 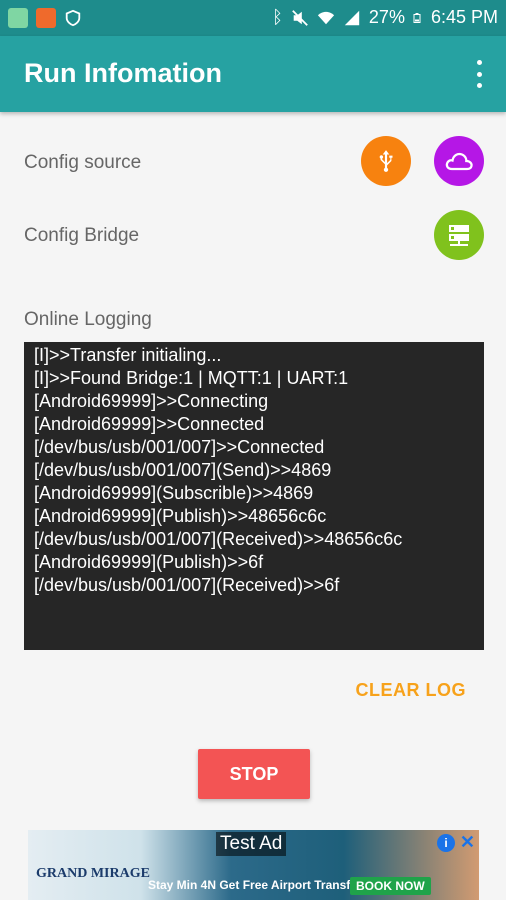 What do you see at coordinates (255, 885) in the screenshot?
I see `ad-tagline: Stay Min 4N Get Free Airport Transfer` at bounding box center [255, 885].